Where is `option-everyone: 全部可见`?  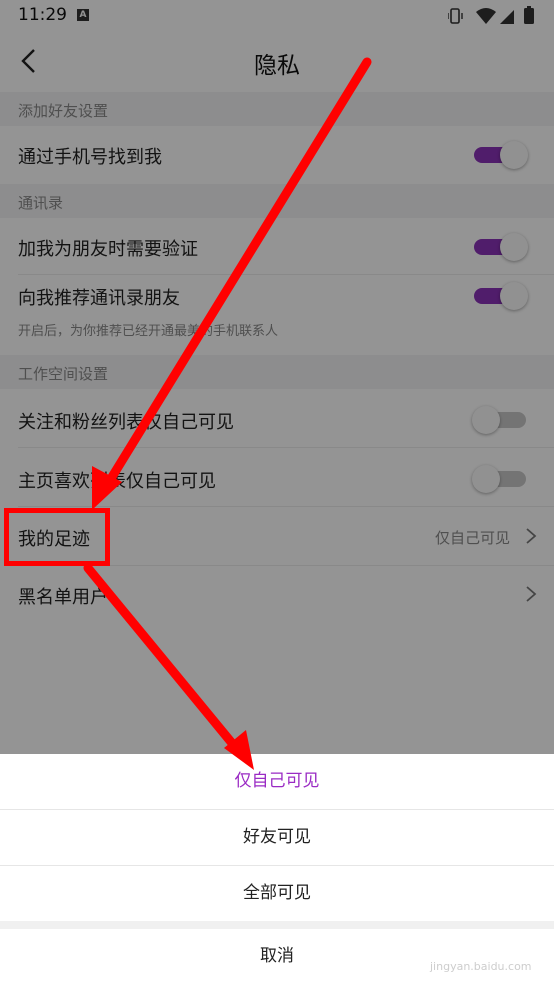 option-everyone: 全部可见 is located at coordinates (277, 893).